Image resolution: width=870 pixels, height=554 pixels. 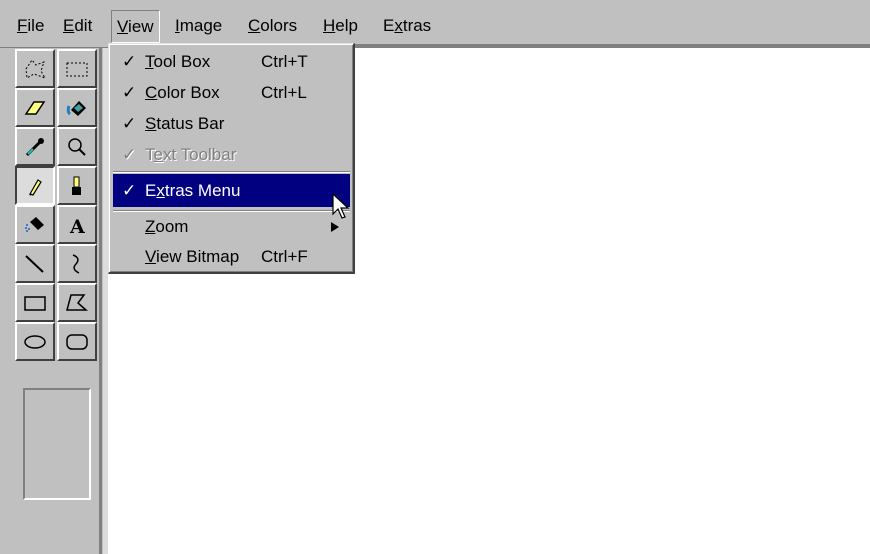 I want to click on free-select-tool, so click(x=35, y=68).